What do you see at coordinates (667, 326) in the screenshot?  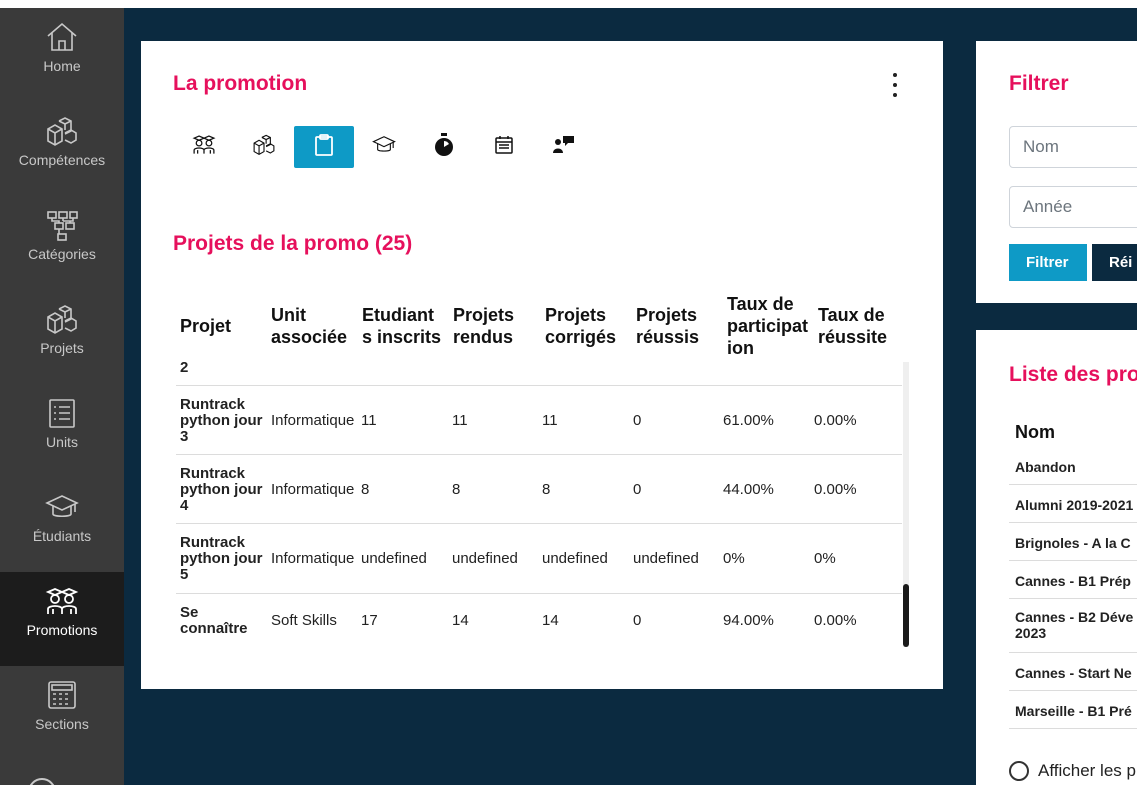 I see `column-header: Projets réussis` at bounding box center [667, 326].